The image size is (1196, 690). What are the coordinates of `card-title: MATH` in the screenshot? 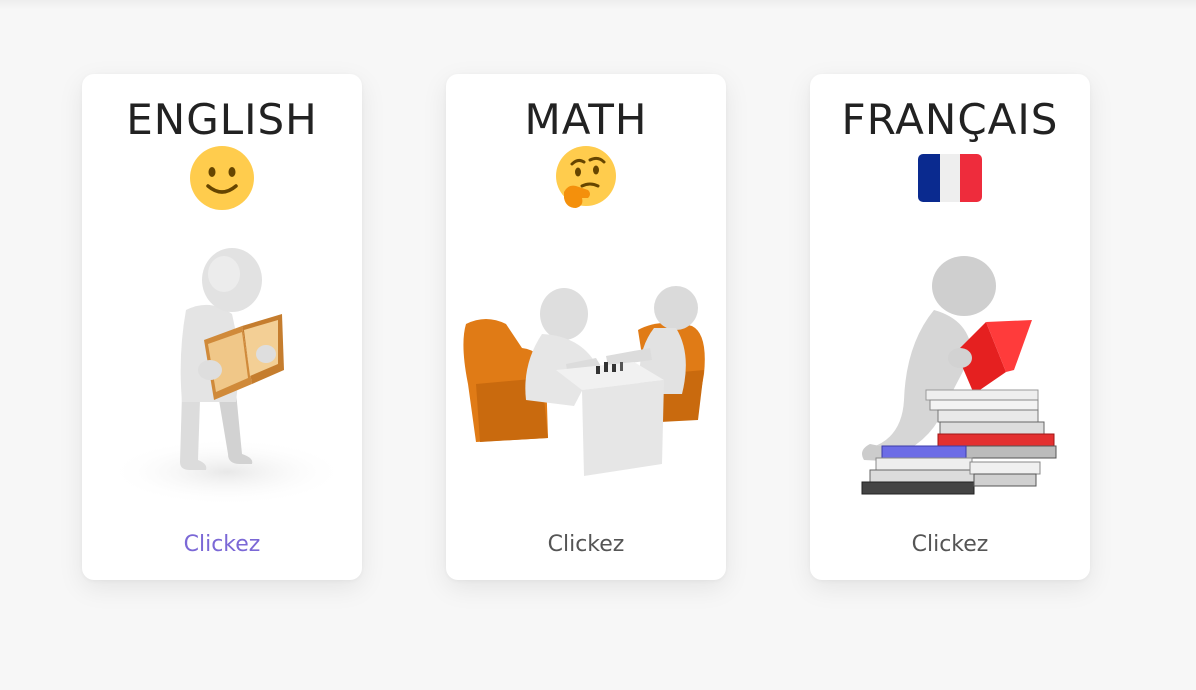 It's located at (586, 119).